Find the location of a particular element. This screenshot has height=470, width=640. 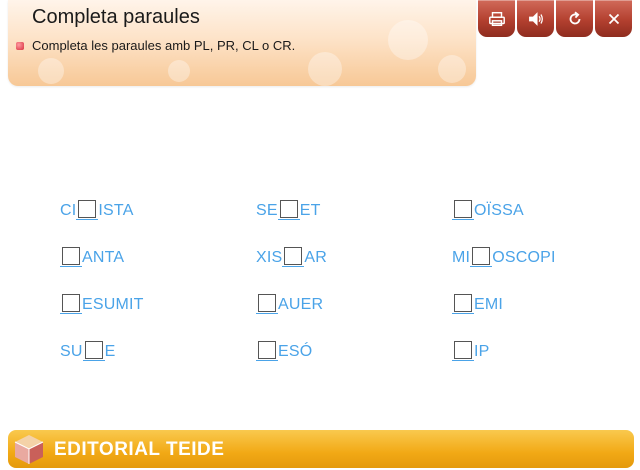

word-suffix: ET is located at coordinates (310, 210).